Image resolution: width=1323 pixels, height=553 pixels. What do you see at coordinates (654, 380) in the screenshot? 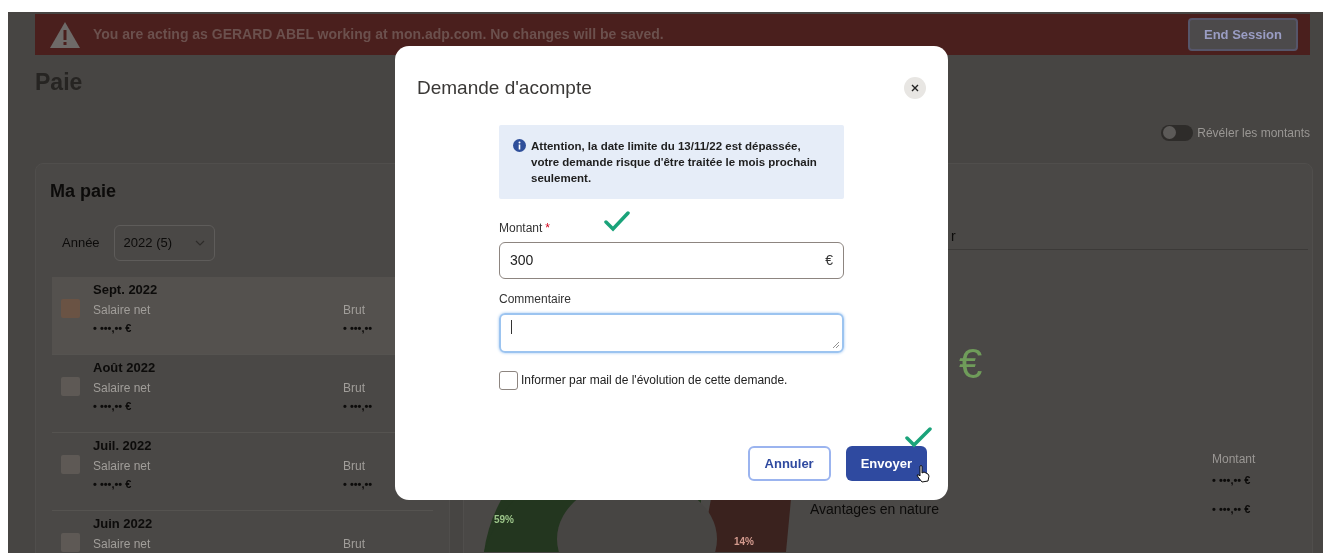
I see `checkbox-label: Informer par mail de l'évolution de cette demande.` at bounding box center [654, 380].